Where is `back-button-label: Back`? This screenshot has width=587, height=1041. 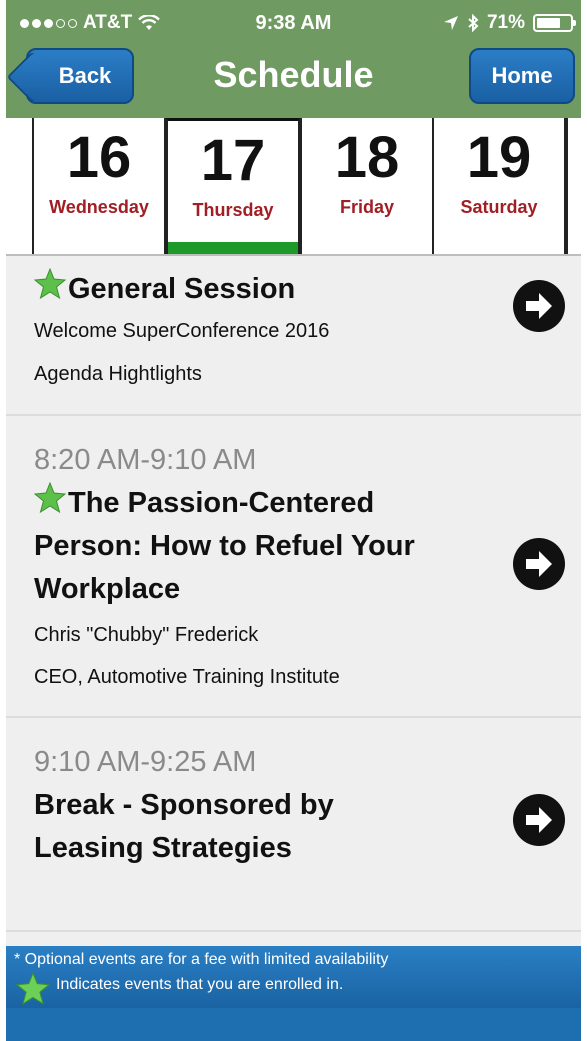 back-button-label: Back is located at coordinates (85, 75).